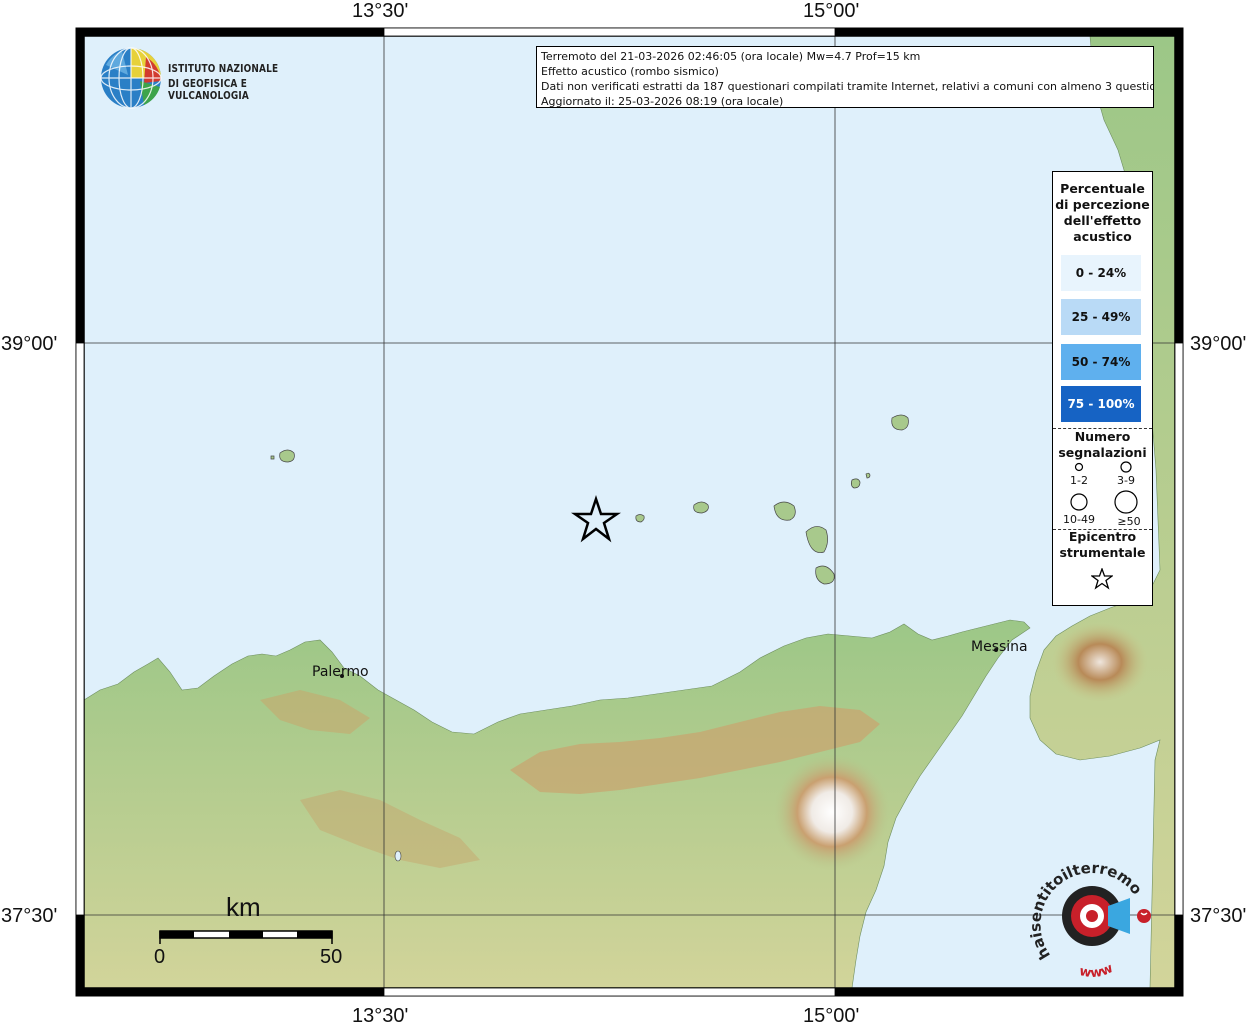 The height and width of the screenshot is (1027, 1255). What do you see at coordinates (160, 957) in the screenshot?
I see `scale-start: 0` at bounding box center [160, 957].